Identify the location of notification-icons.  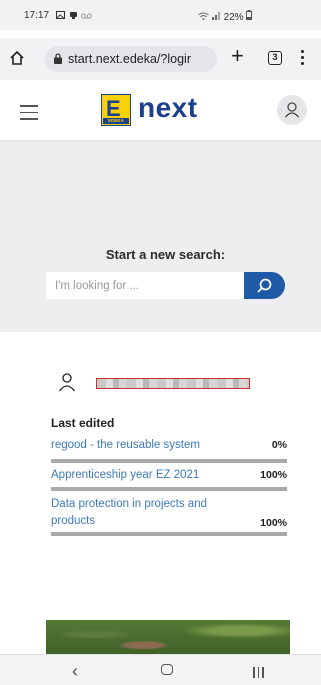
(74, 16).